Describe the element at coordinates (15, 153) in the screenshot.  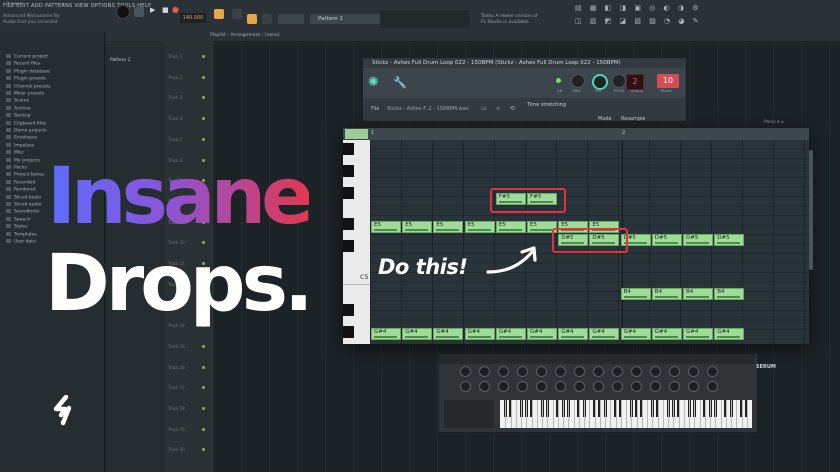
I see `browser-item: Misc` at that location.